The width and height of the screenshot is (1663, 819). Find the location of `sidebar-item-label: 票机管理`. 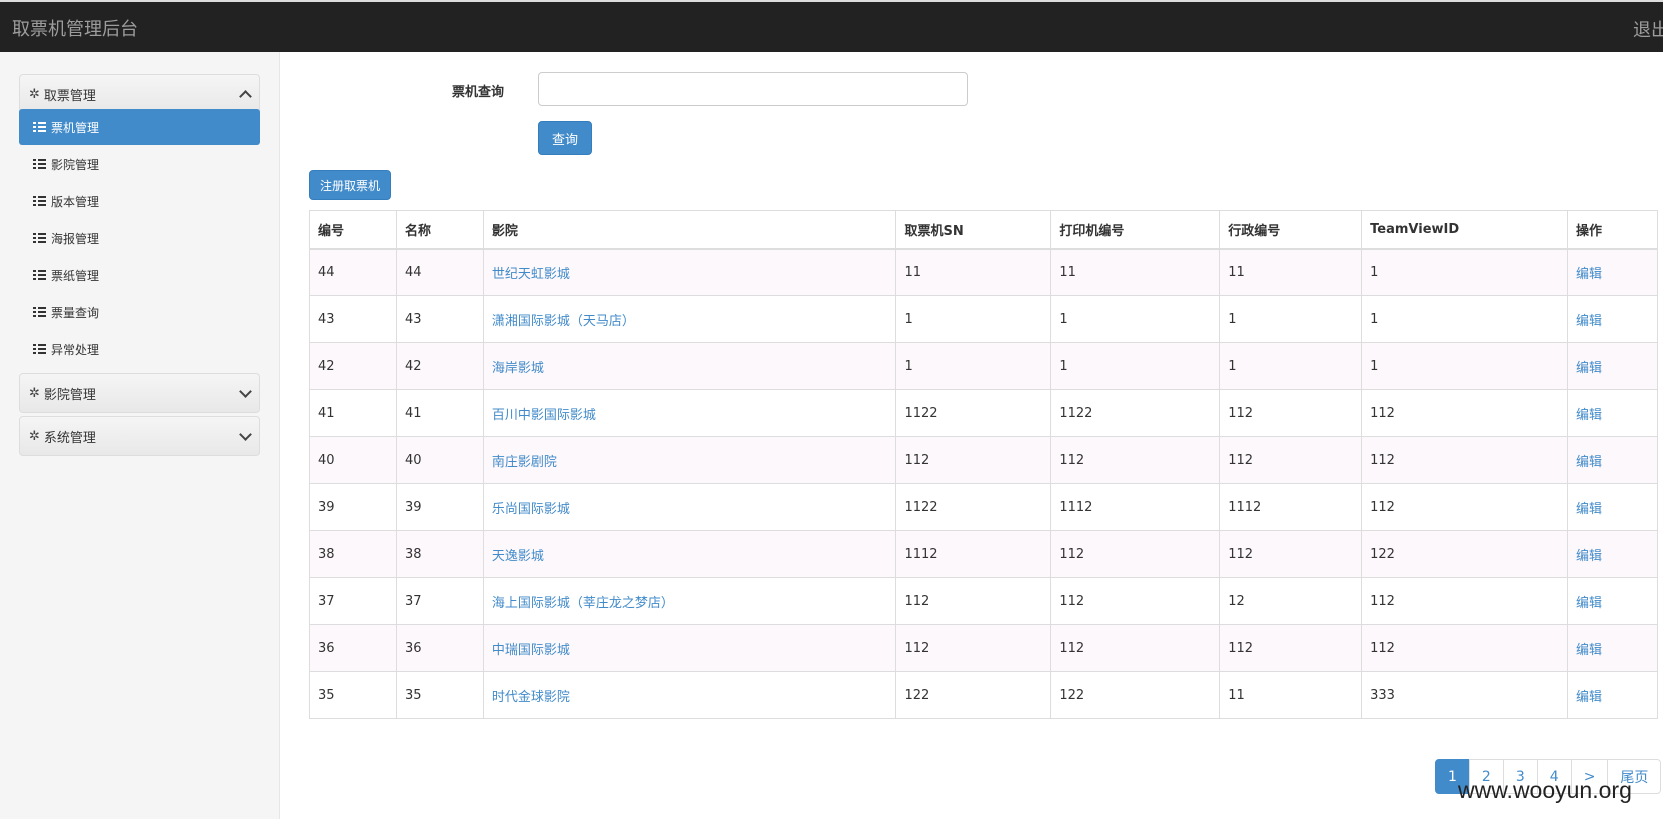

sidebar-item-label: 票机管理 is located at coordinates (75, 127).